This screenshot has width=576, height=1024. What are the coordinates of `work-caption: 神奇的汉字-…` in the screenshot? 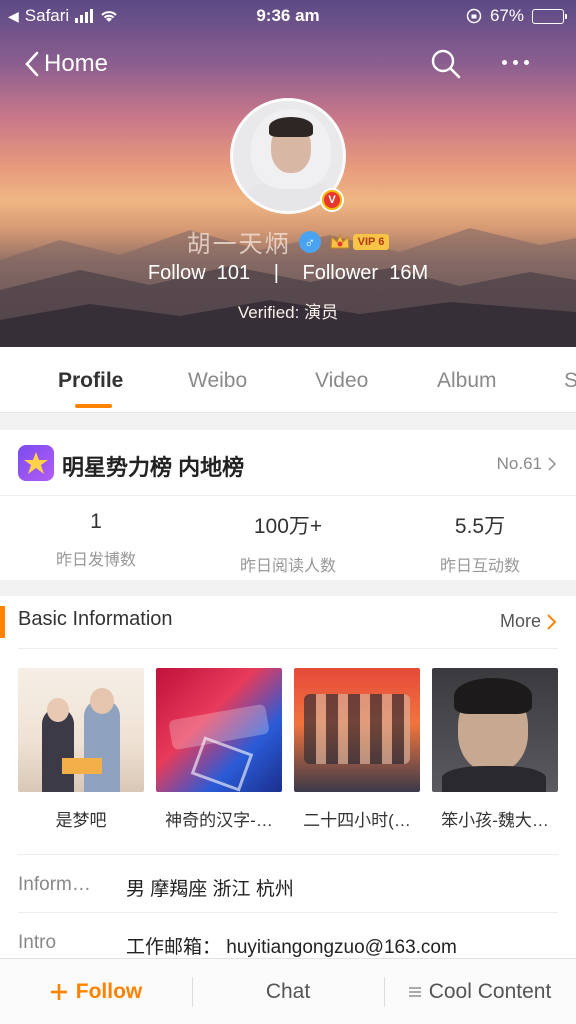 It's located at (219, 820).